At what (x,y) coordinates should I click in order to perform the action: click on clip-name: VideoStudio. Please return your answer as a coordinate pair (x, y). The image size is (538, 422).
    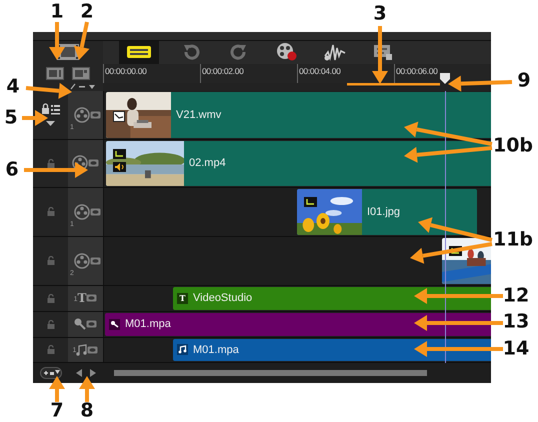
    Looking at the image, I should click on (222, 298).